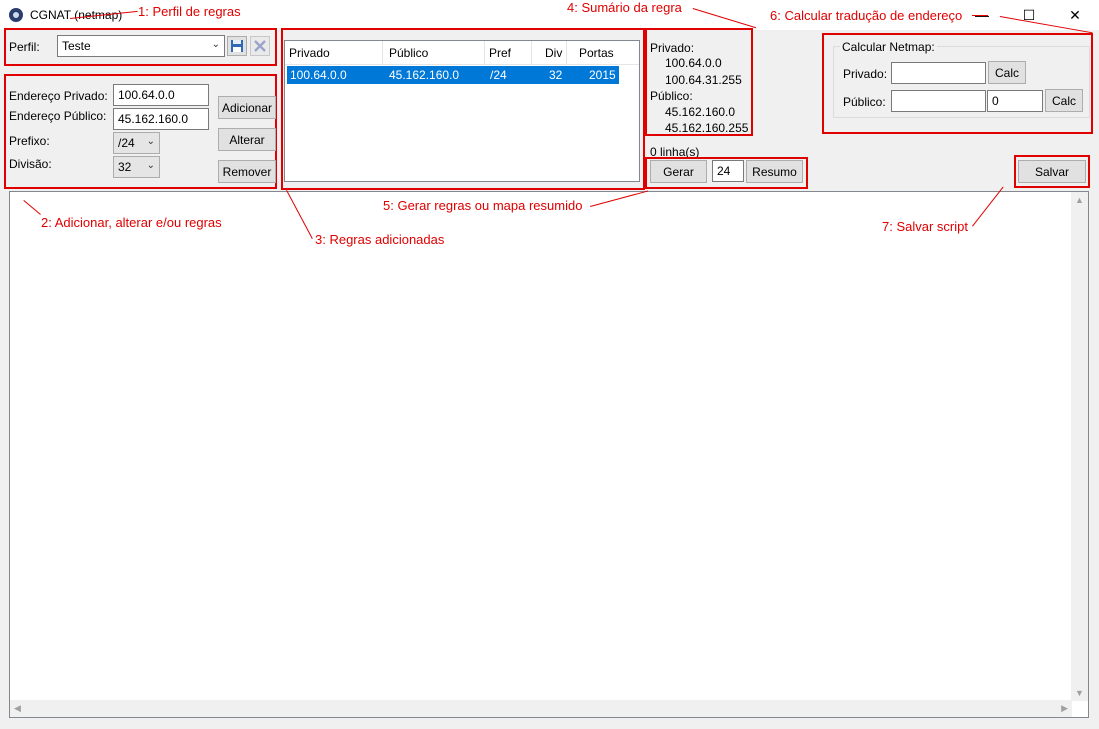 The width and height of the screenshot is (1099, 729). I want to click on scroll-down-icon: ▼, so click(1079, 693).